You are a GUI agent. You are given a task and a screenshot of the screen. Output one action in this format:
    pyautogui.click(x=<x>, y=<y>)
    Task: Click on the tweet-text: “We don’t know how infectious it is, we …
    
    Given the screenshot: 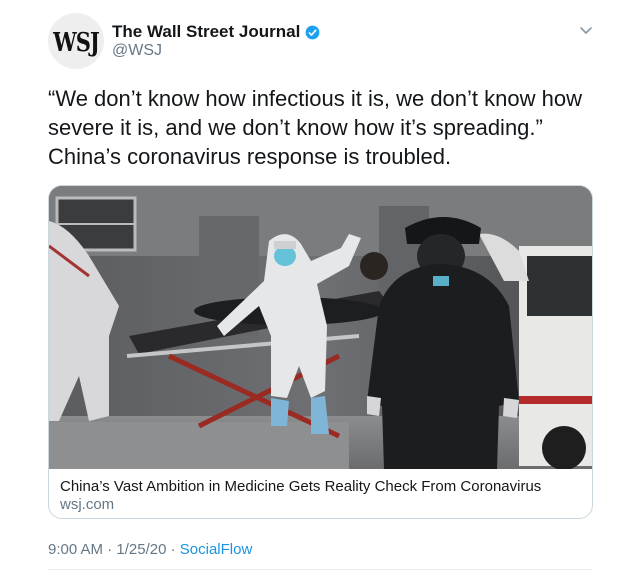 What is the action you would take?
    pyautogui.click(x=315, y=127)
    